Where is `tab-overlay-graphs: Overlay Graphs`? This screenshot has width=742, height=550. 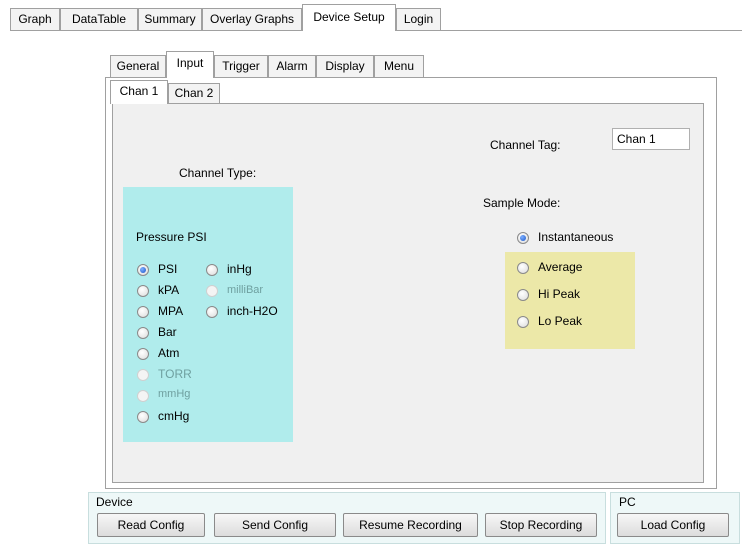 tab-overlay-graphs: Overlay Graphs is located at coordinates (252, 19).